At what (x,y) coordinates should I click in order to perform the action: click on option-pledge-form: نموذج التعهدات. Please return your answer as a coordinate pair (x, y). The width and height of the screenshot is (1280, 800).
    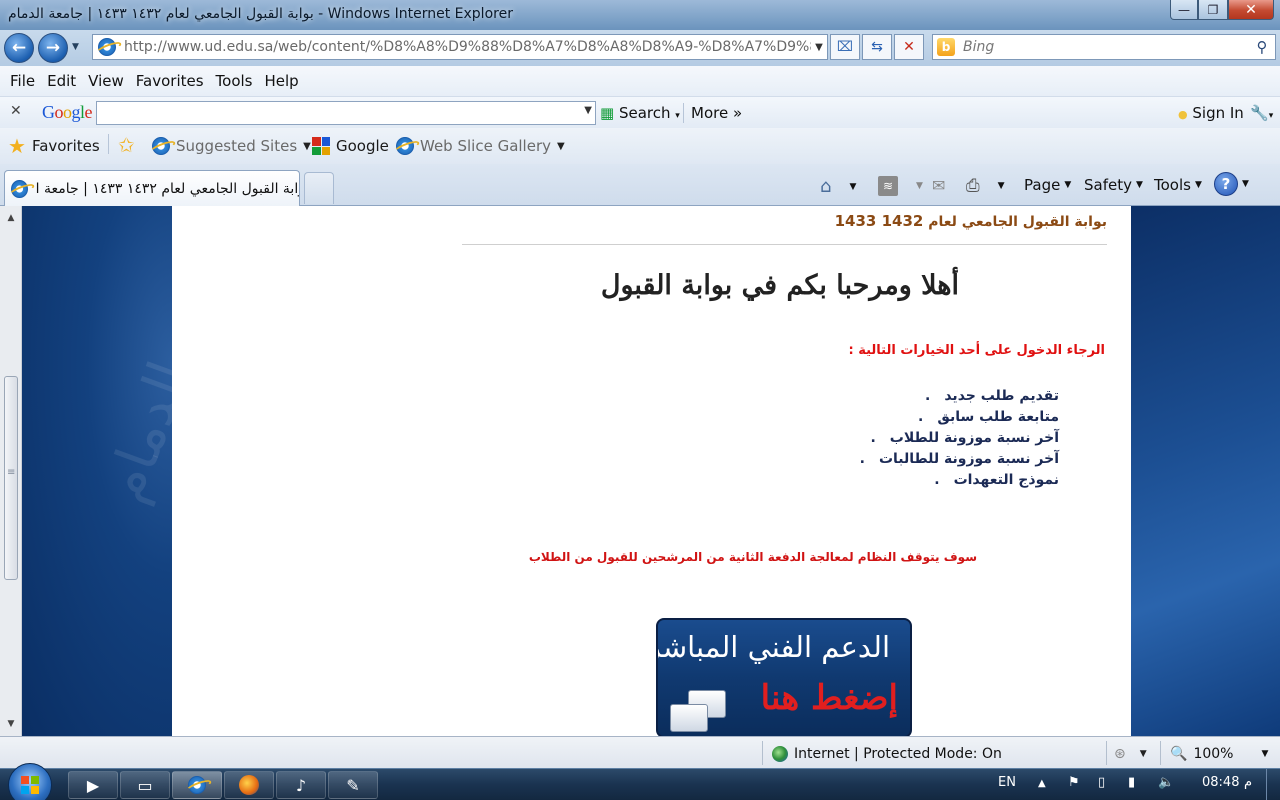
    Looking at the image, I should click on (959, 480).